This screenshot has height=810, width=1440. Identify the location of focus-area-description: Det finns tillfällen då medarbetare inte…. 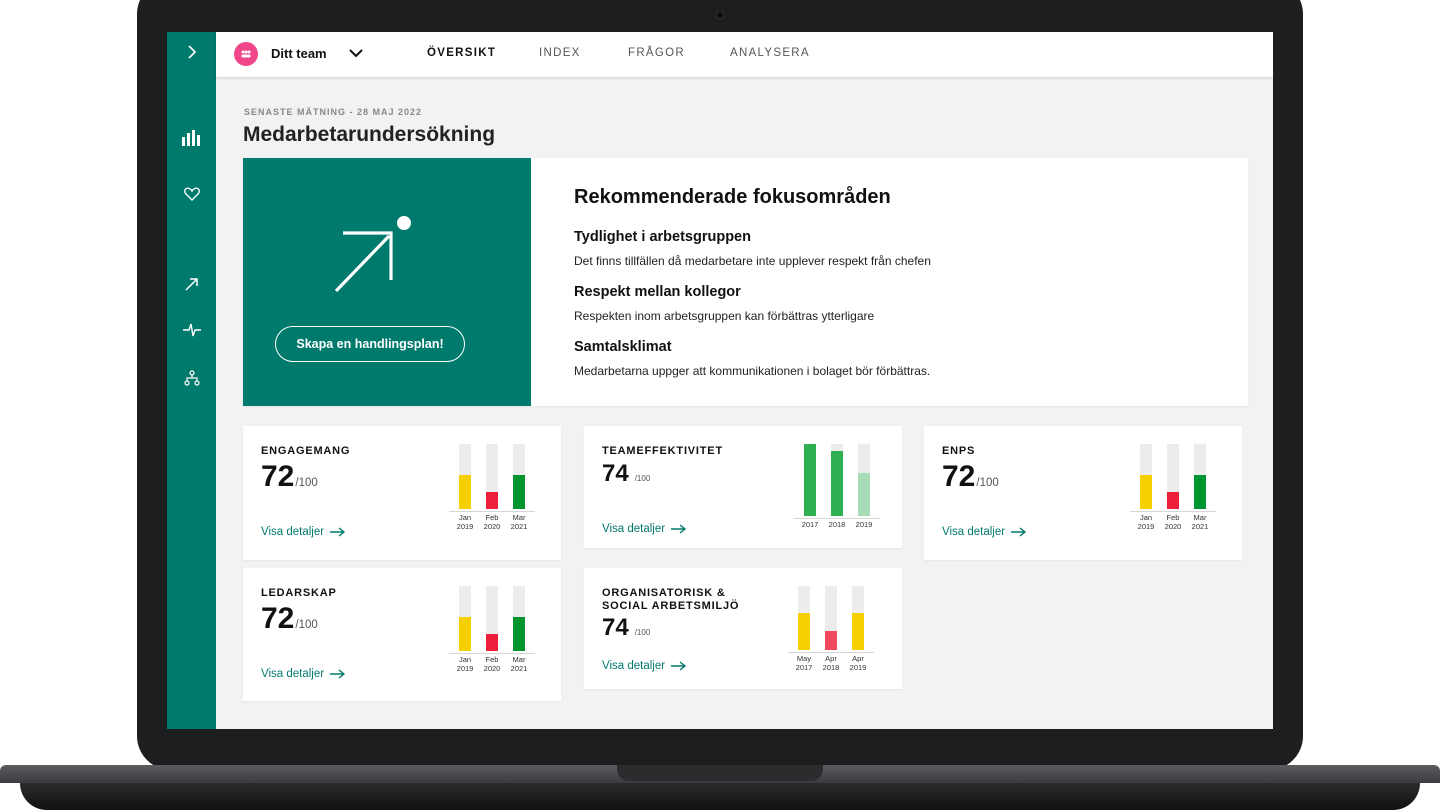
(752, 261).